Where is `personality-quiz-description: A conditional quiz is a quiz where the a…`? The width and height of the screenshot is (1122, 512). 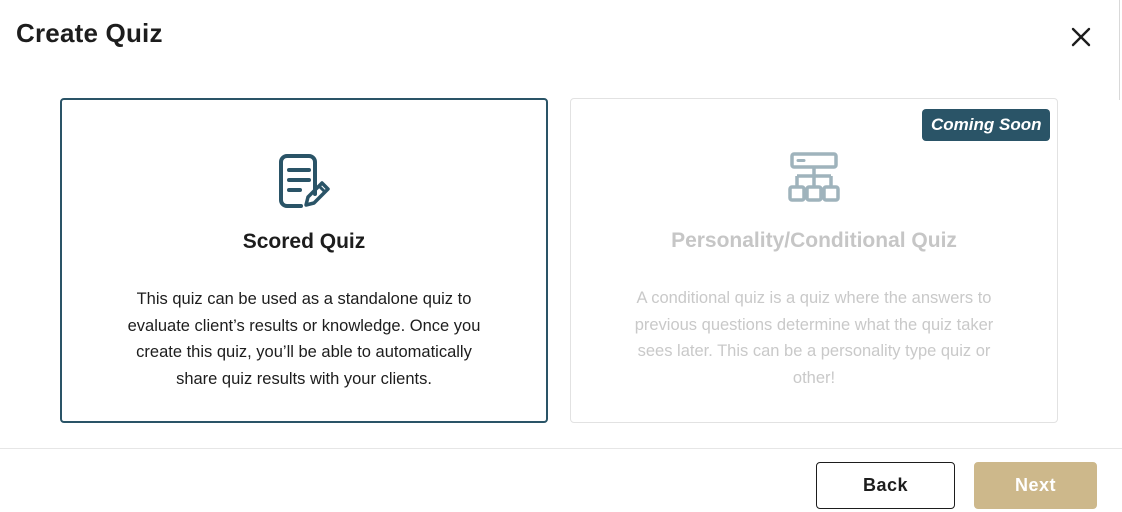 personality-quiz-description: A conditional quiz is a quiz where the a… is located at coordinates (814, 338).